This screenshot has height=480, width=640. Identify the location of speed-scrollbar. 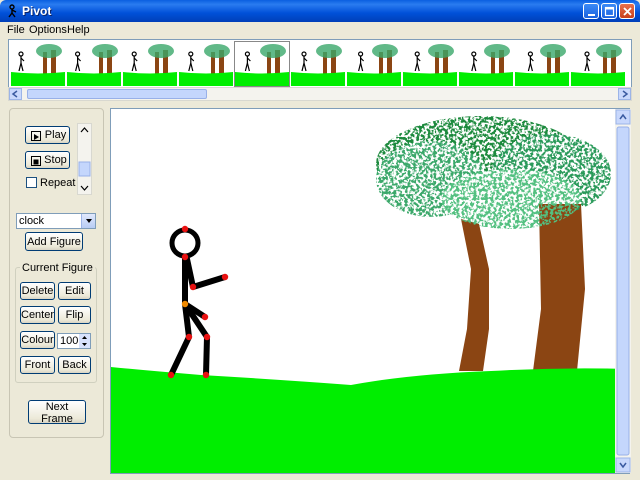
(84, 159).